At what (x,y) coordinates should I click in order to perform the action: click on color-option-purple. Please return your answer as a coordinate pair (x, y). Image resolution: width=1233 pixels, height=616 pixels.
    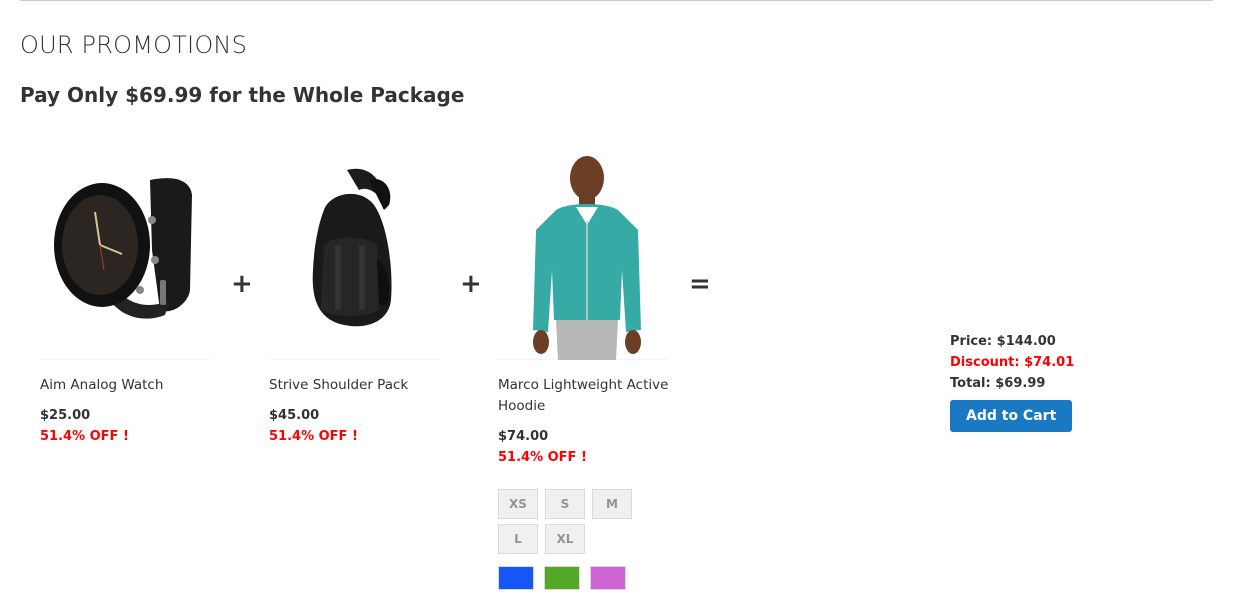
    Looking at the image, I should click on (608, 578).